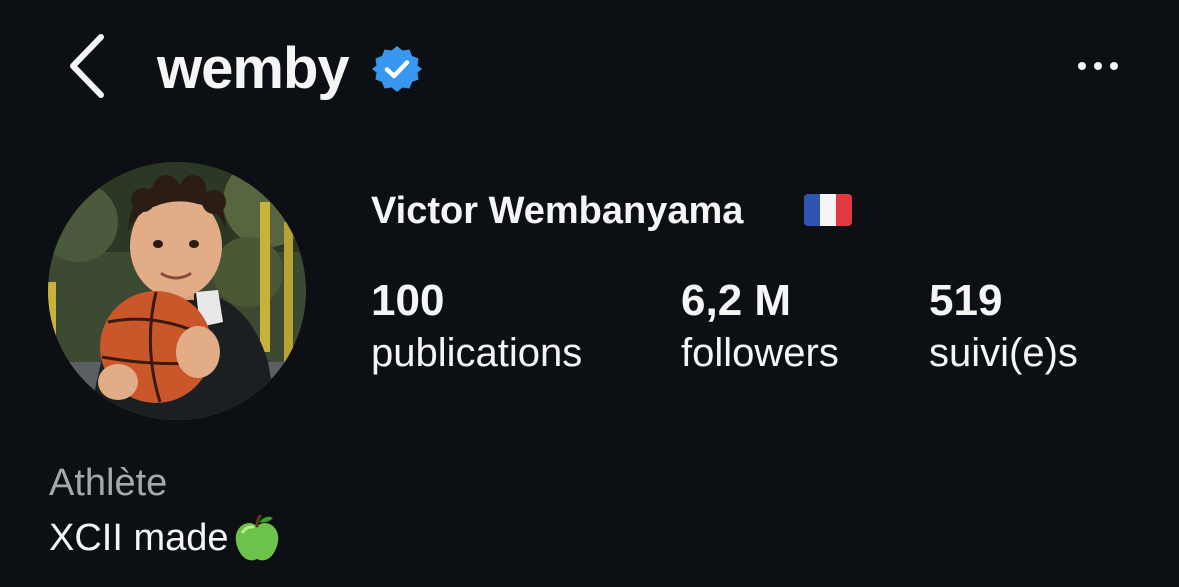 The width and height of the screenshot is (1179, 587). Describe the element at coordinates (139, 538) in the screenshot. I see `bio-text: XCII made` at that location.